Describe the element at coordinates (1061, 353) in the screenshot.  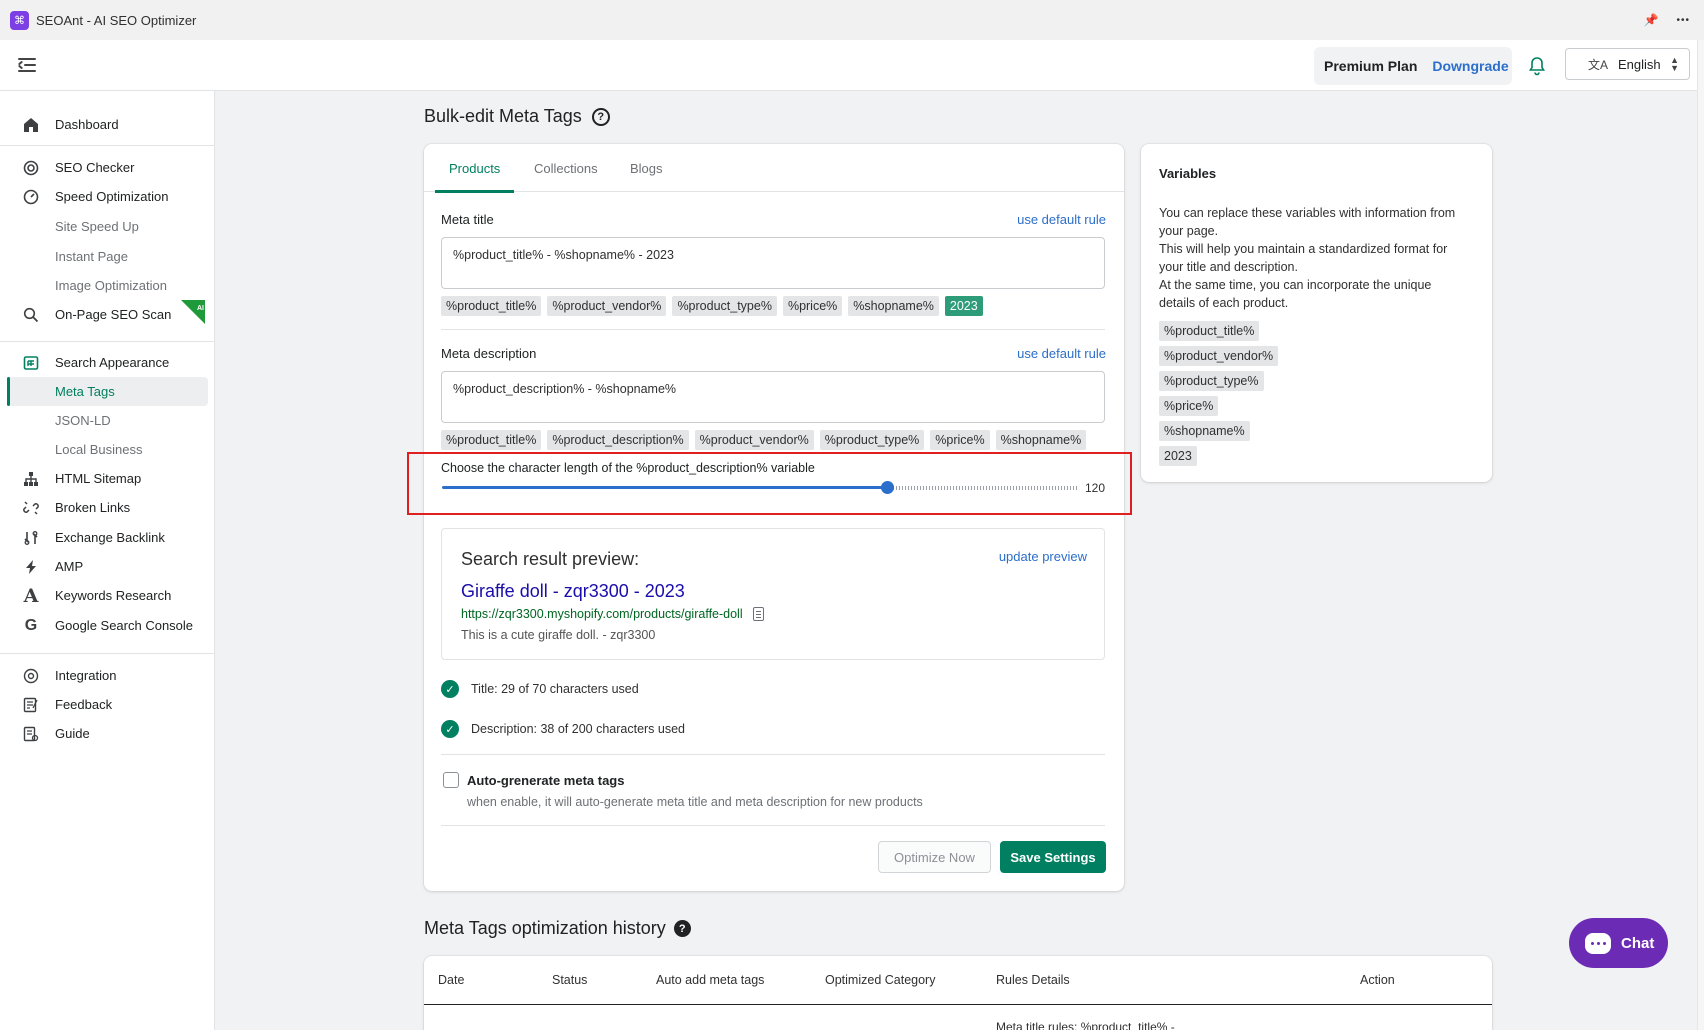
I see `meta-description-default-rule-link: use default rule` at that location.